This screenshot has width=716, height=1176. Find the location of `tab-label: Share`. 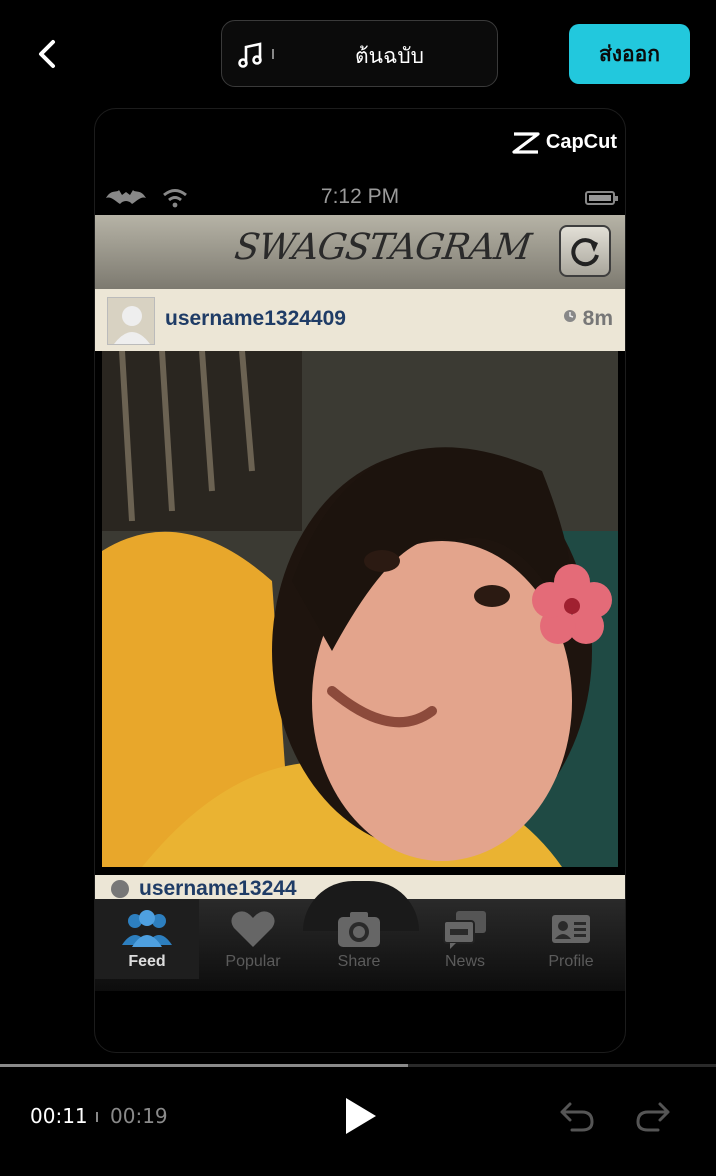

tab-label: Share is located at coordinates (359, 961).